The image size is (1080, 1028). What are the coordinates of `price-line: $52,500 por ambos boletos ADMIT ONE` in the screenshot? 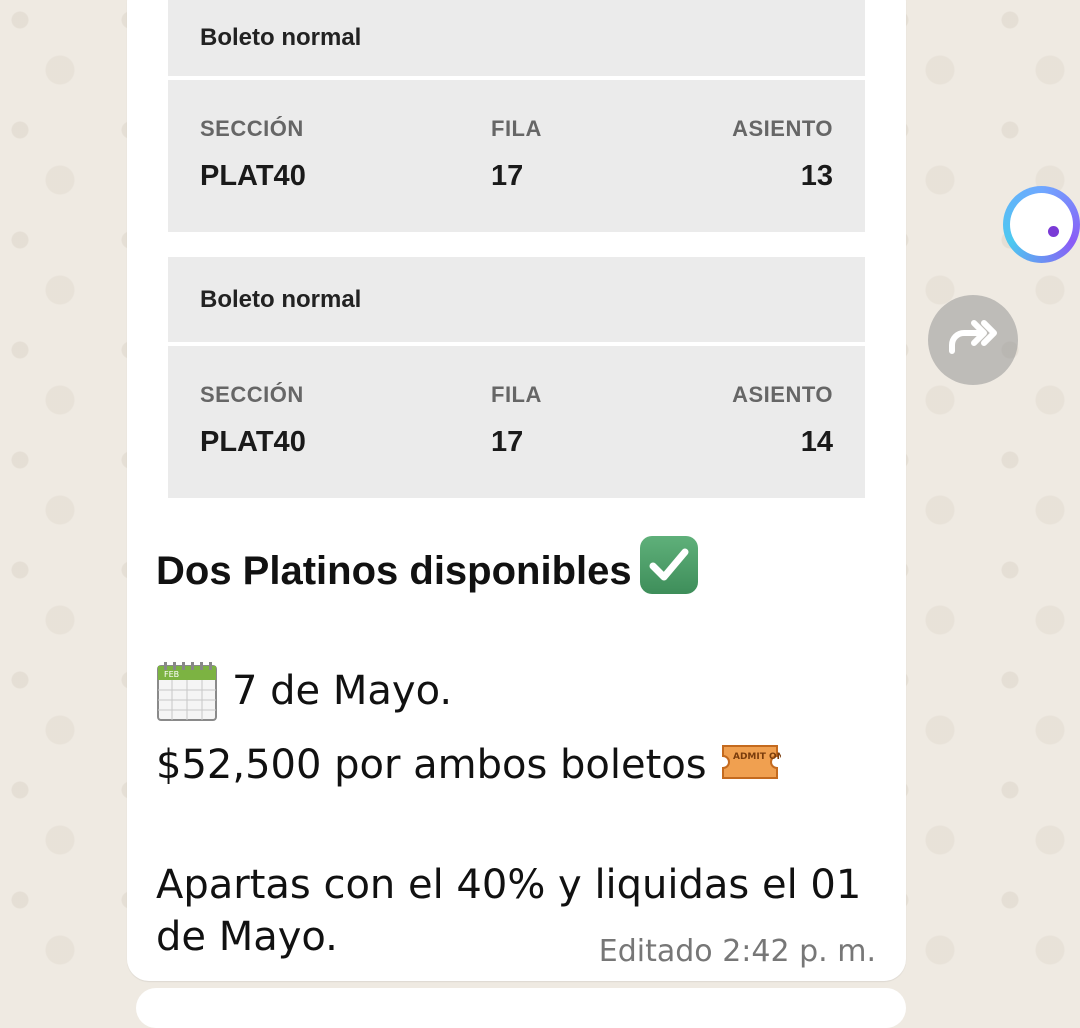 It's located at (468, 765).